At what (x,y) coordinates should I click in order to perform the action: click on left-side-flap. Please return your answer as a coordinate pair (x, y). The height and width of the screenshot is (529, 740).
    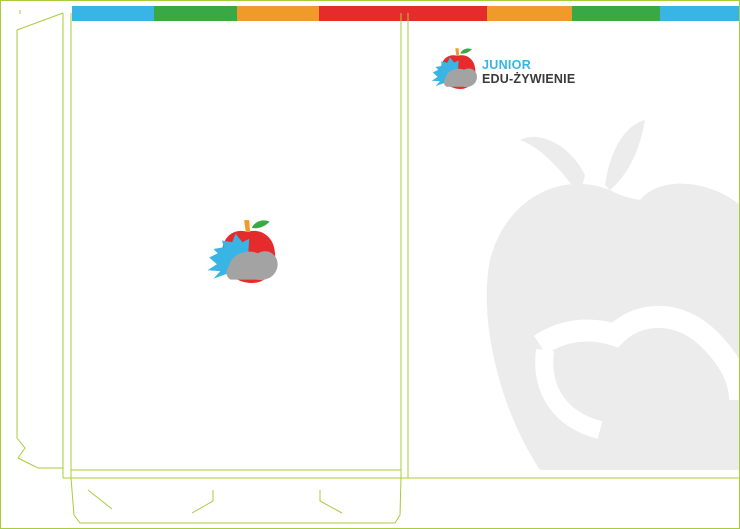
    Looking at the image, I should click on (40, 240).